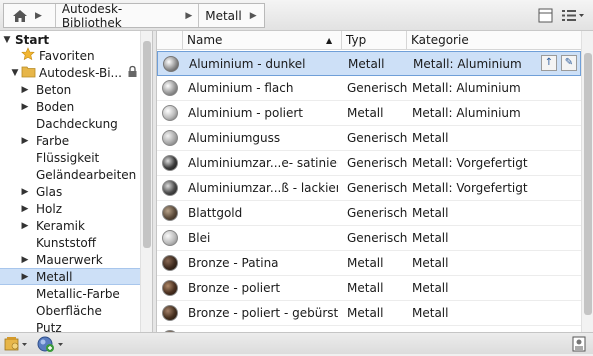 The height and width of the screenshot is (356, 593). I want to click on tree-item-keramik: ▶ Keramik, so click(70, 225).